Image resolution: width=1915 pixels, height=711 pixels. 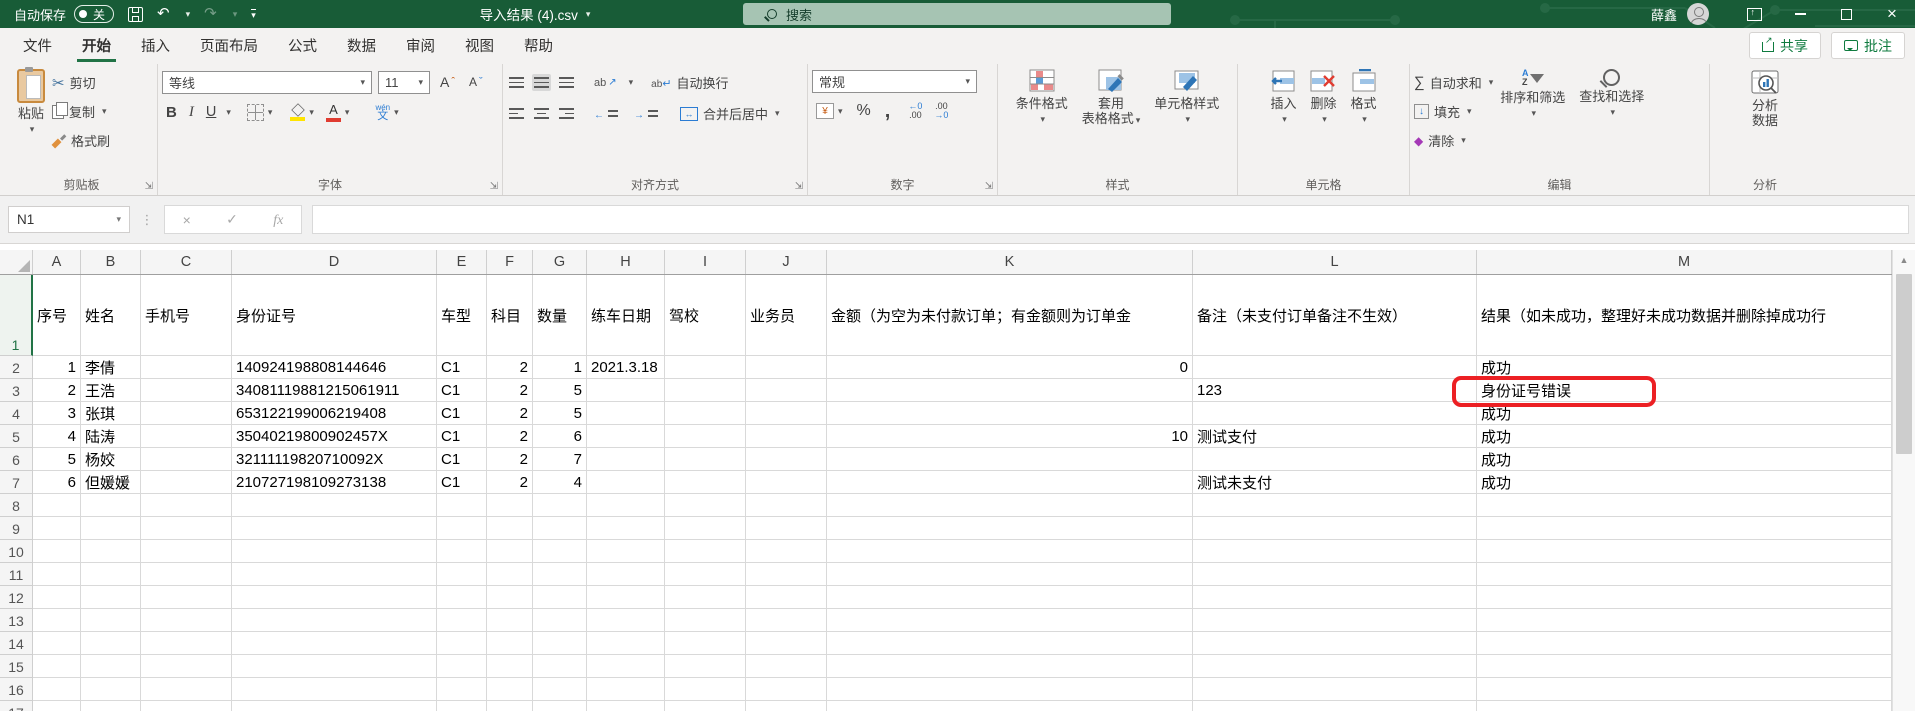 What do you see at coordinates (447, 82) in the screenshot?
I see `increase-font-icon` at bounding box center [447, 82].